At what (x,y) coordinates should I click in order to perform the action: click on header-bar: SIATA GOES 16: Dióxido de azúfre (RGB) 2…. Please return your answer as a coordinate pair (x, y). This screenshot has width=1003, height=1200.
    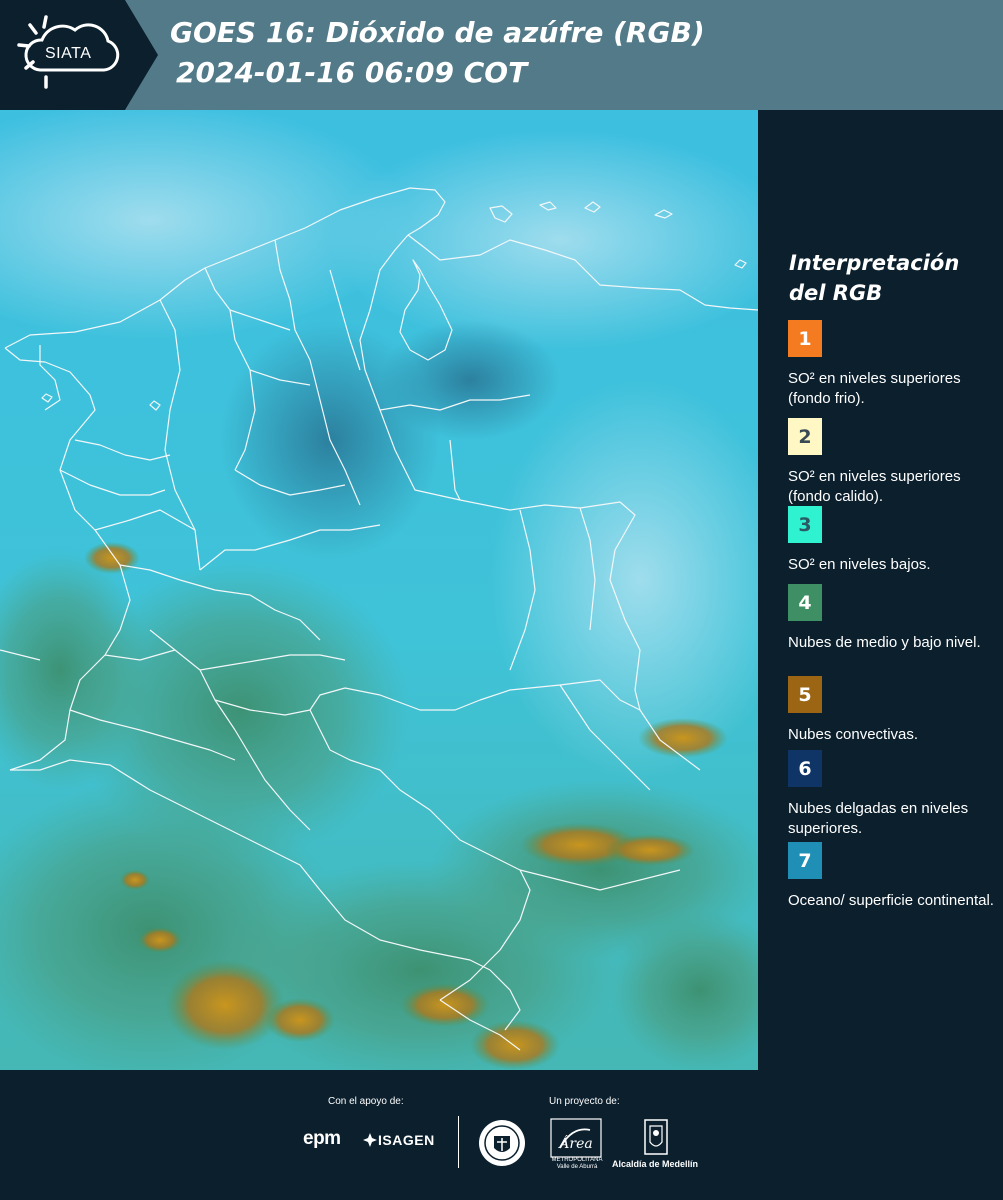
    Looking at the image, I should click on (501, 55).